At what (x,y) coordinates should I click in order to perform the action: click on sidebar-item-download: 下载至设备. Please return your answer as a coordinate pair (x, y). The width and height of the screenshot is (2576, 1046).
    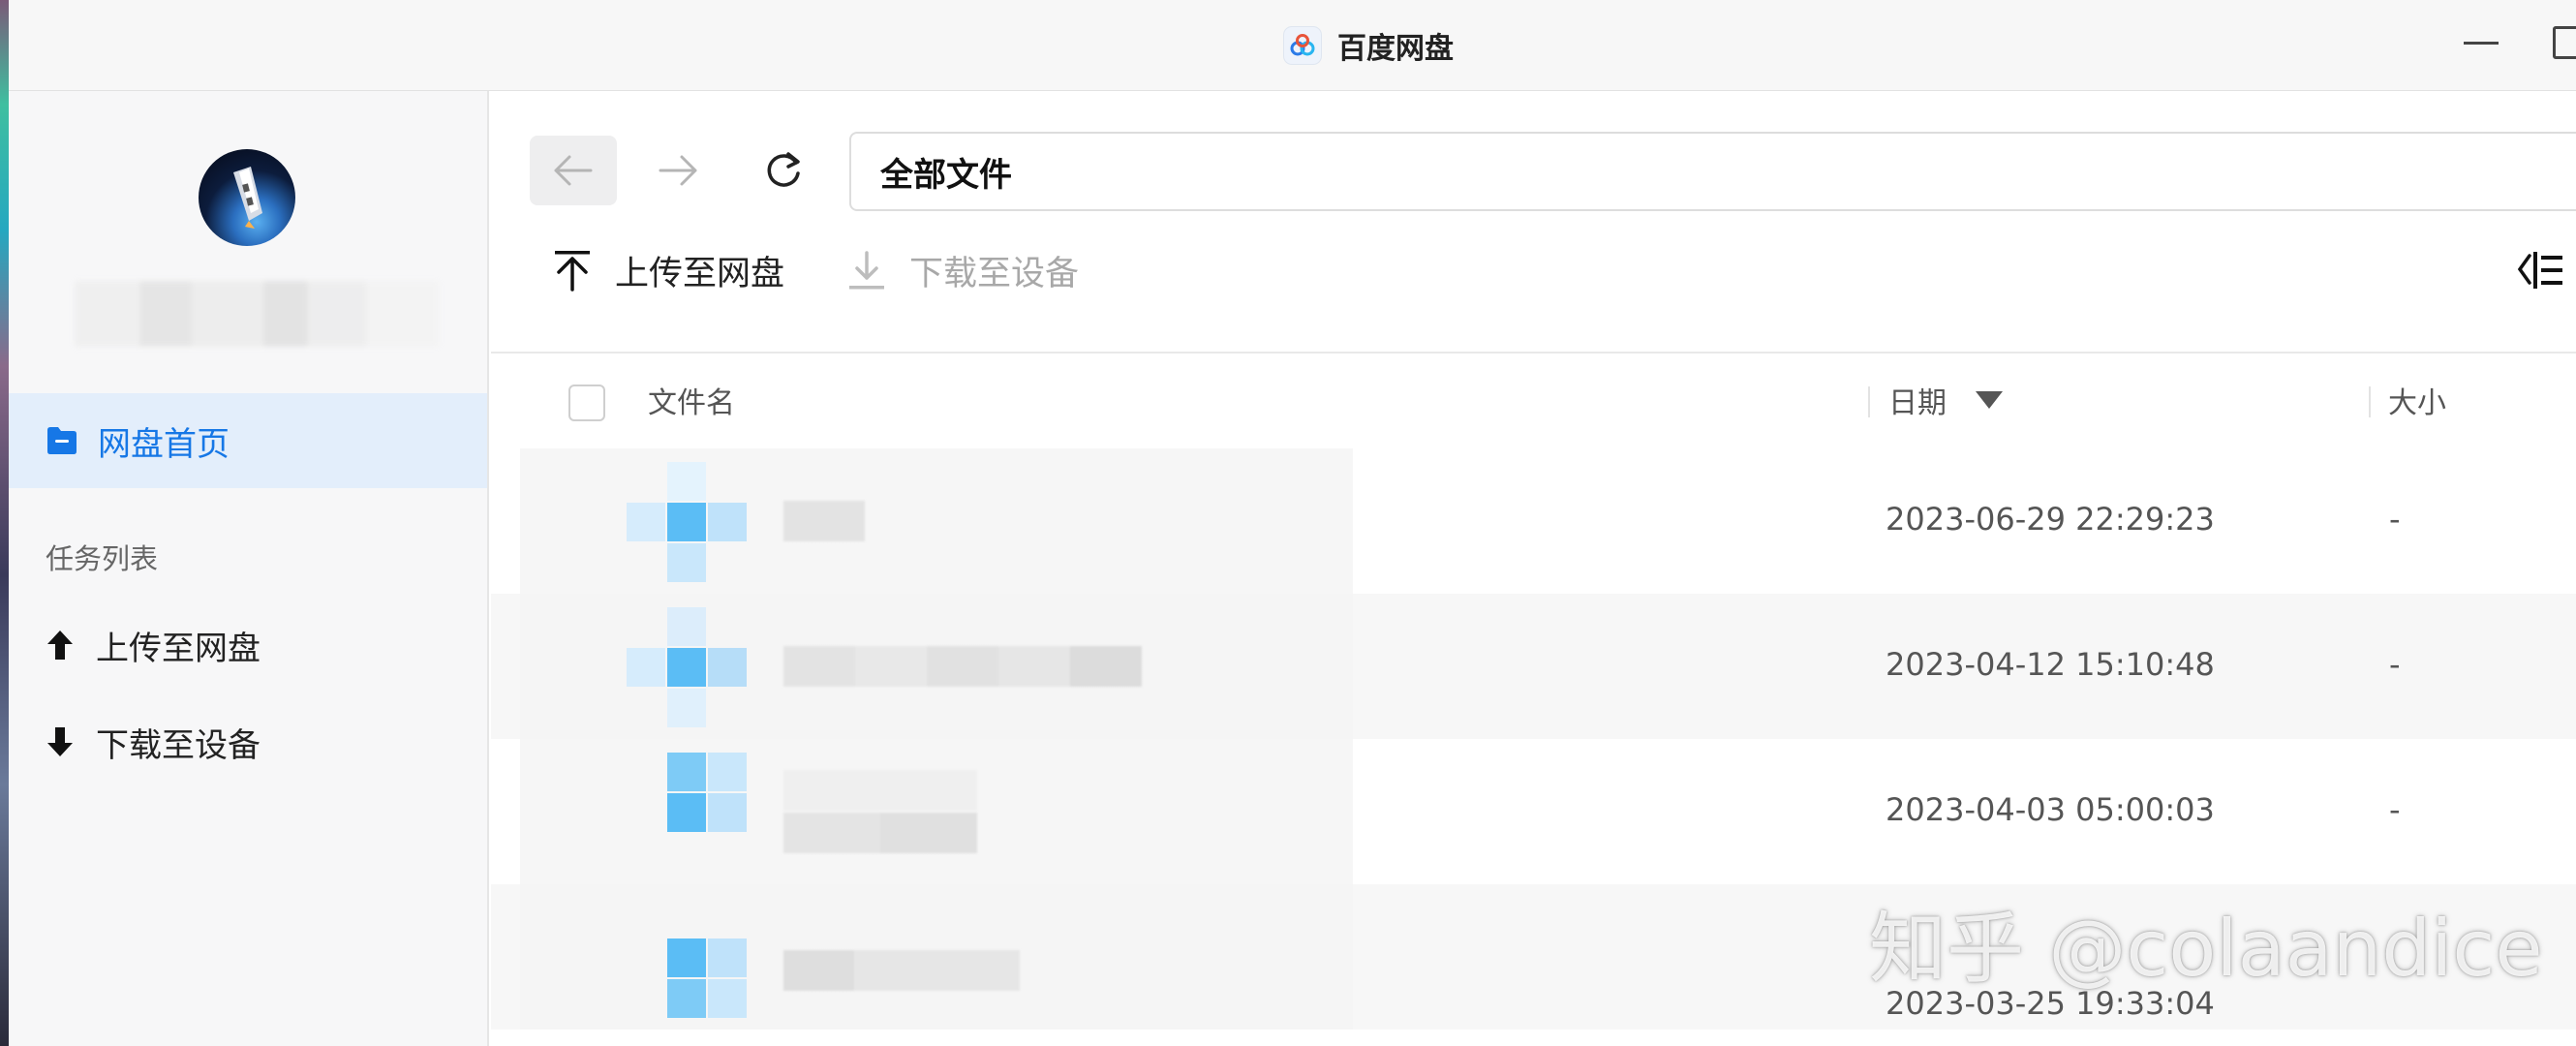
    Looking at the image, I should click on (248, 742).